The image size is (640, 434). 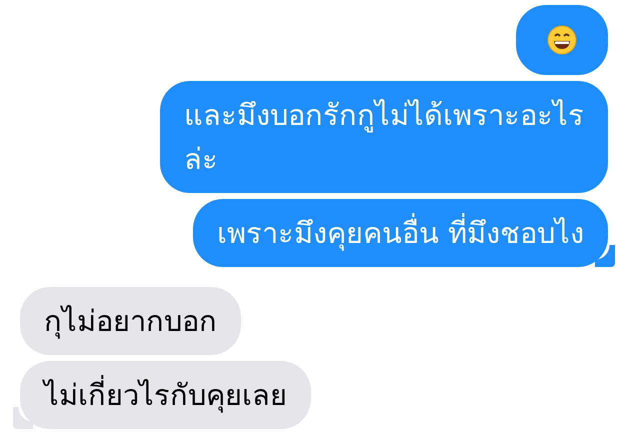 What do you see at coordinates (130, 321) in the screenshot?
I see `message-bubble: กุไม่อยากบอก` at bounding box center [130, 321].